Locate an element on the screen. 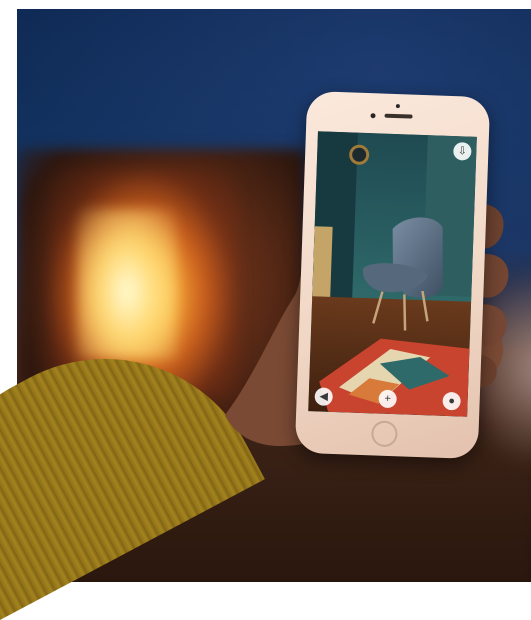  fire-core is located at coordinates (127, 284).